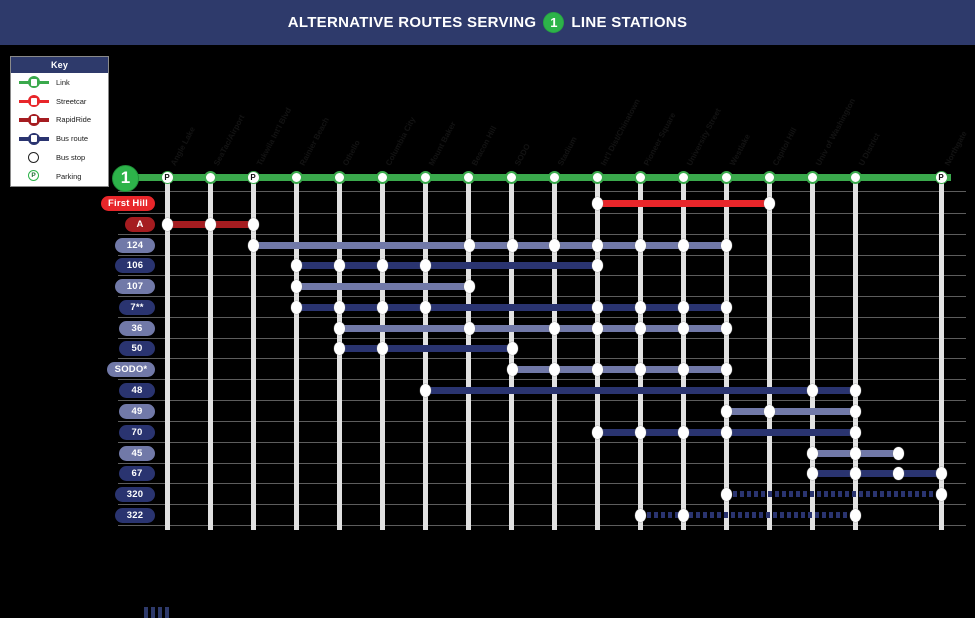  I want to click on route-badge-36: 36, so click(137, 328).